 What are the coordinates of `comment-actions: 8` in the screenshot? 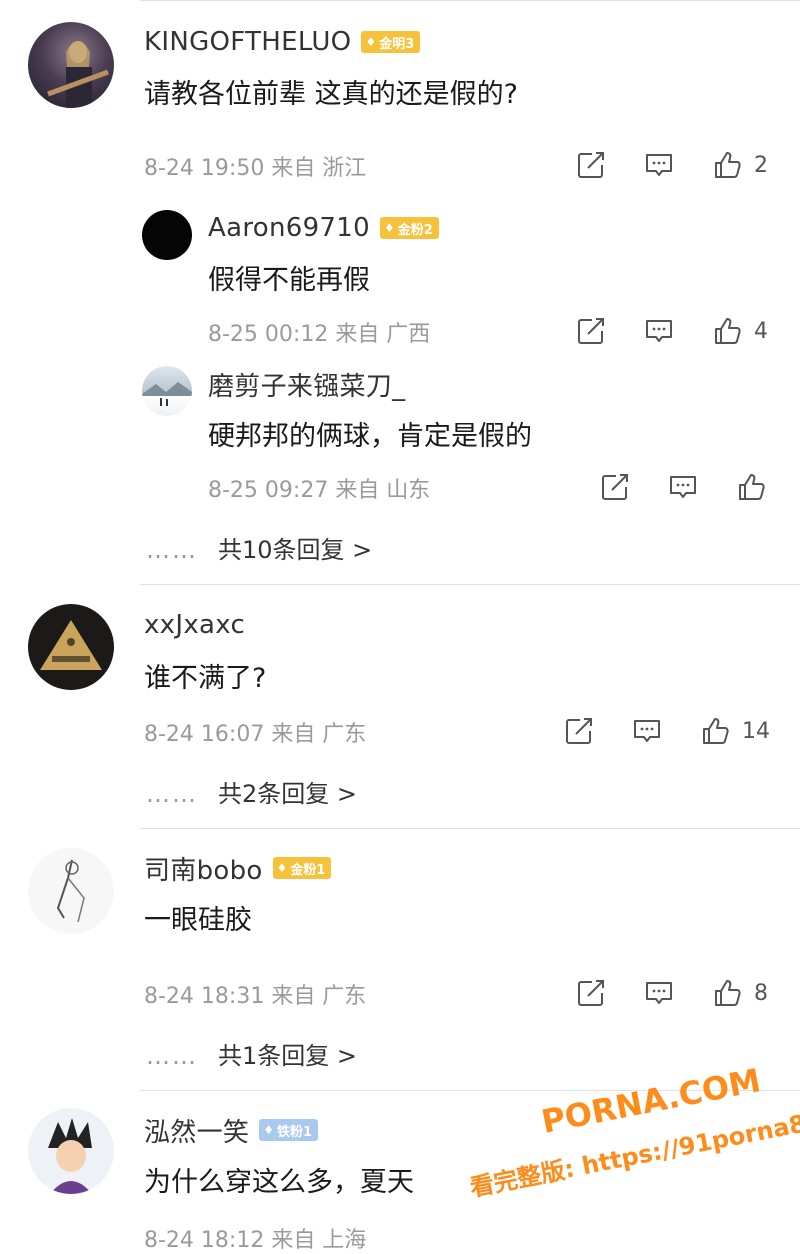 It's located at (672, 993).